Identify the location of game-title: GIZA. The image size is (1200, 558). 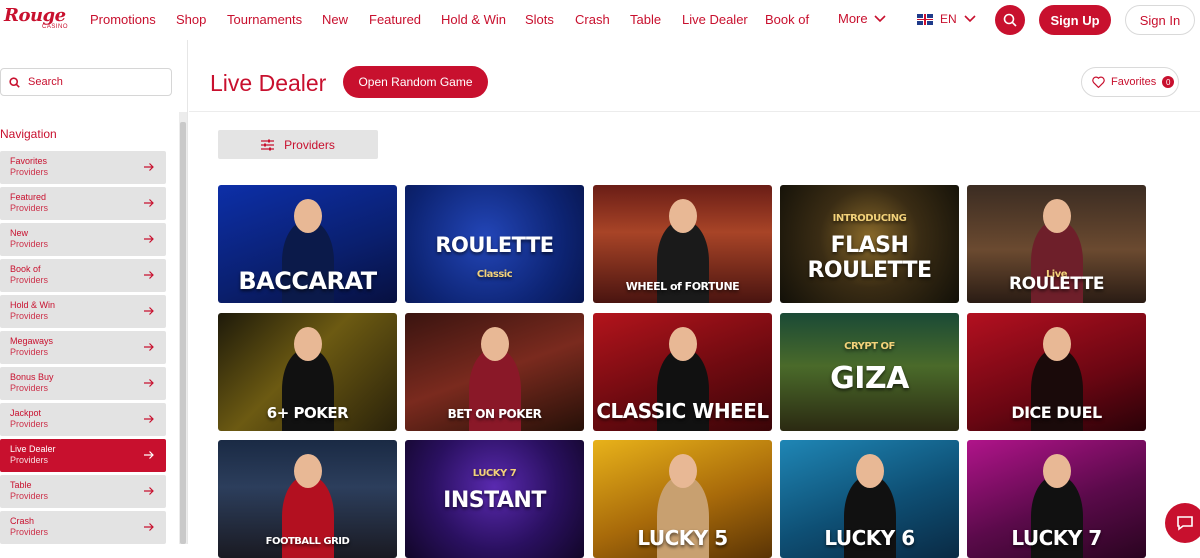
(869, 378).